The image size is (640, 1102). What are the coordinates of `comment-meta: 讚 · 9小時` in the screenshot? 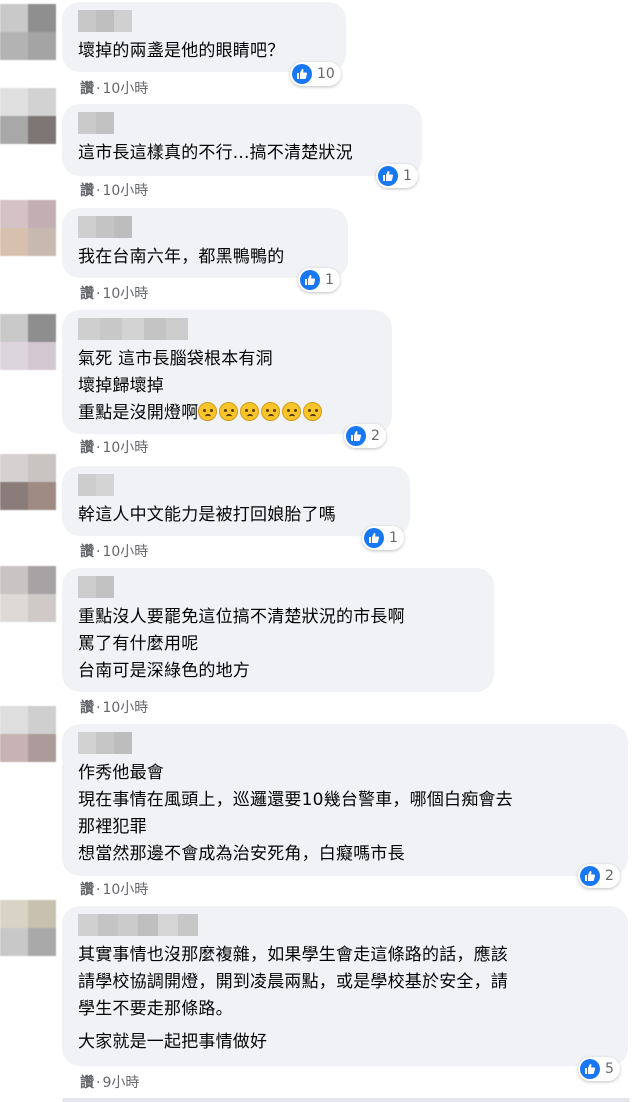 It's located at (110, 1083).